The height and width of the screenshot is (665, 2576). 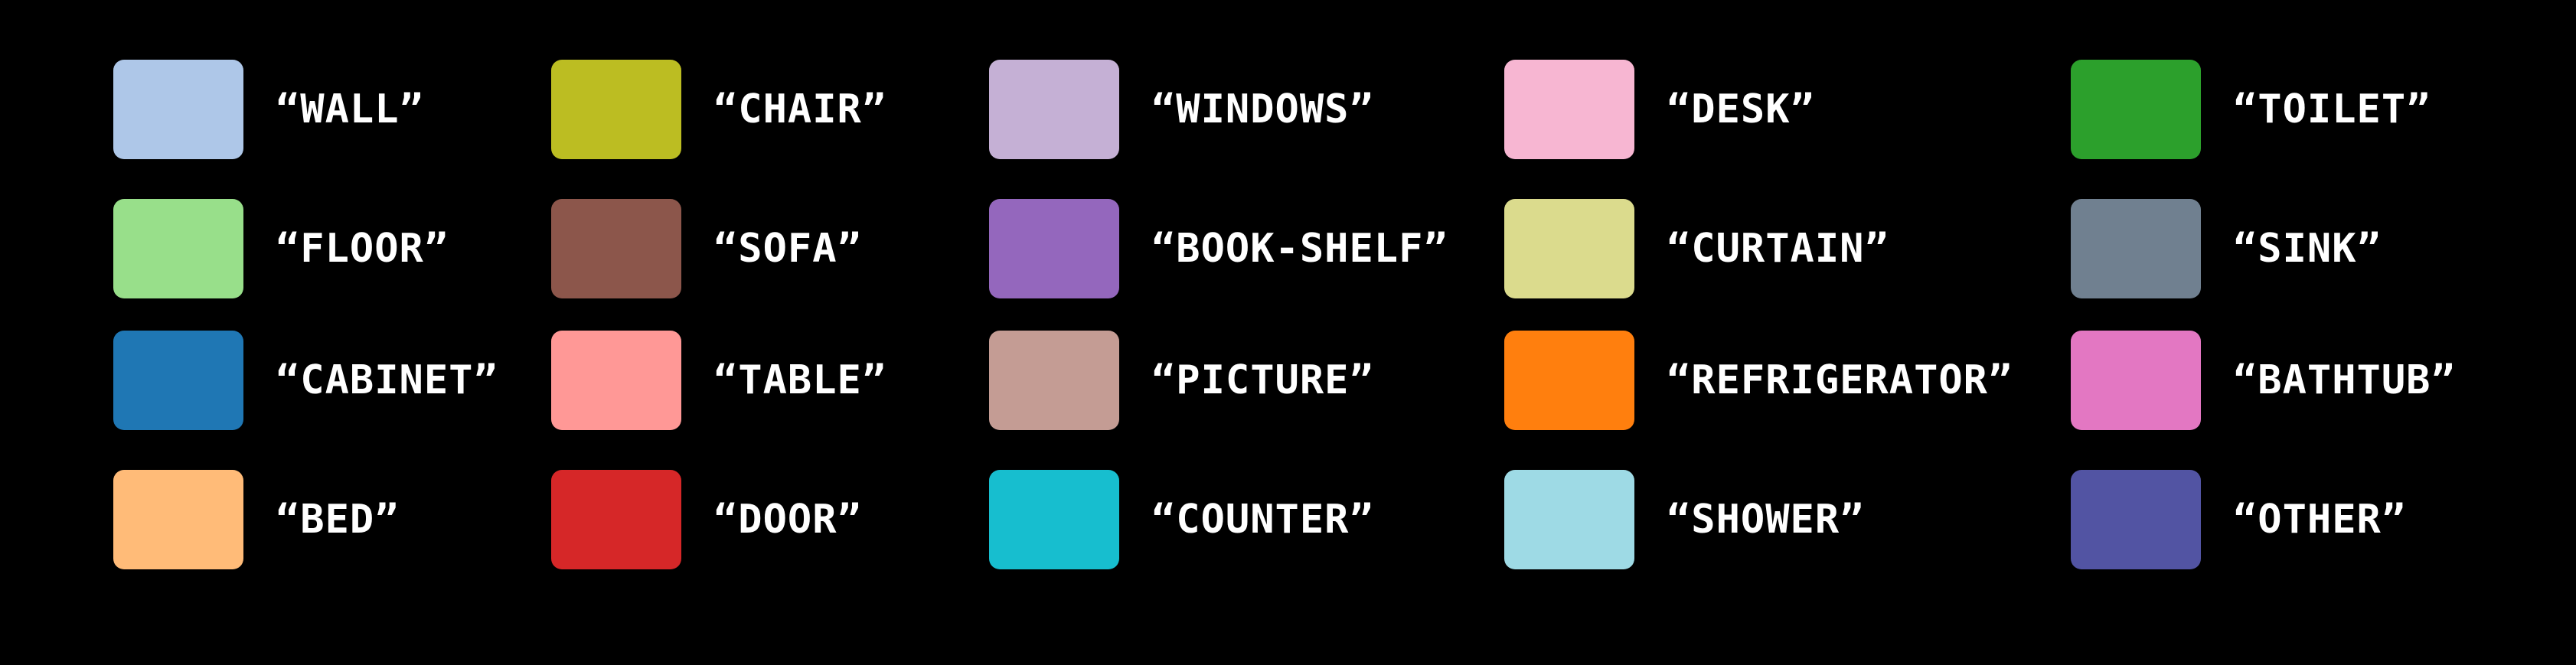 I want to click on wall-label: “WALL”, so click(x=350, y=109).